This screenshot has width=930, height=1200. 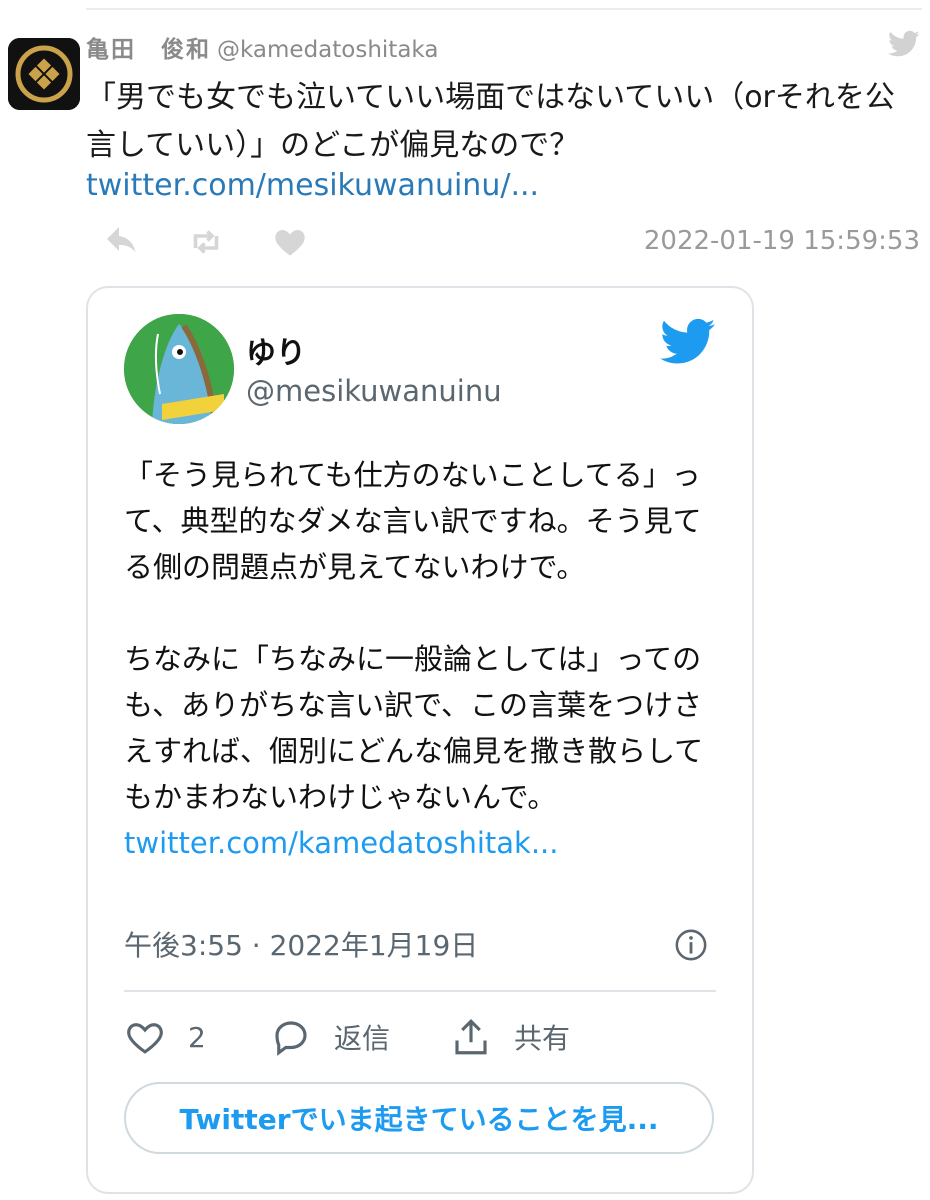 I want to click on top-divider, so click(x=504, y=9).